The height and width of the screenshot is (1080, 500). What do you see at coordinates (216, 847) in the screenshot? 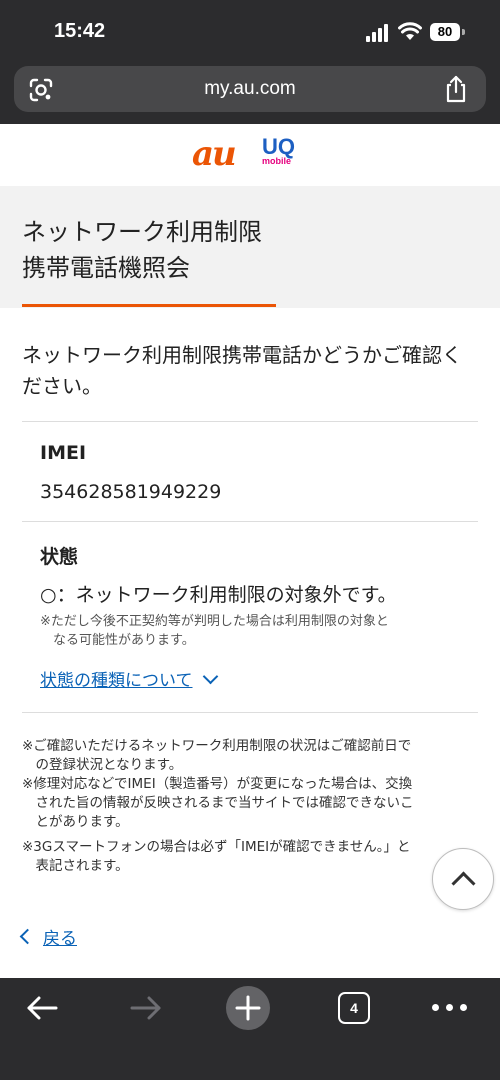
I see `footnote-line: ※3Gスマートフォンの場合は必ず「IMEIが確認できません。」と` at bounding box center [216, 847].